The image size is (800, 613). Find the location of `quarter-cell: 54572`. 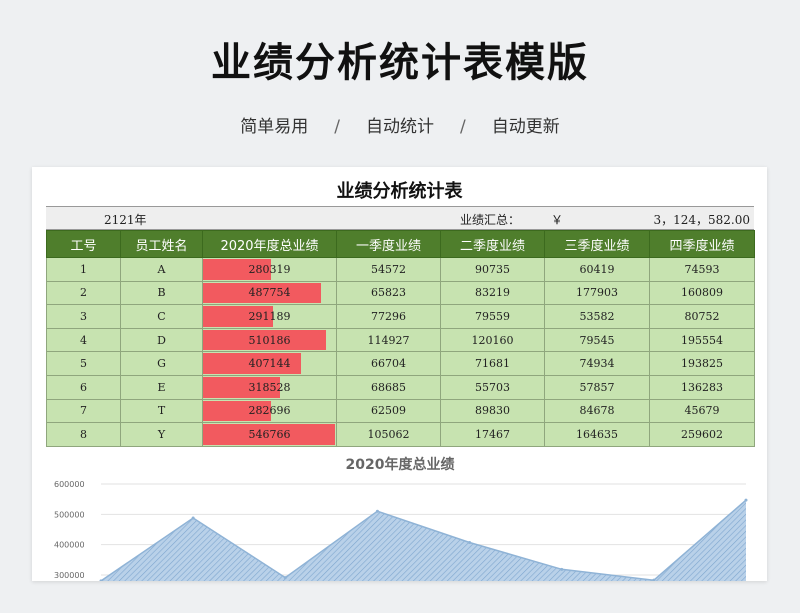

quarter-cell: 54572 is located at coordinates (388, 269).